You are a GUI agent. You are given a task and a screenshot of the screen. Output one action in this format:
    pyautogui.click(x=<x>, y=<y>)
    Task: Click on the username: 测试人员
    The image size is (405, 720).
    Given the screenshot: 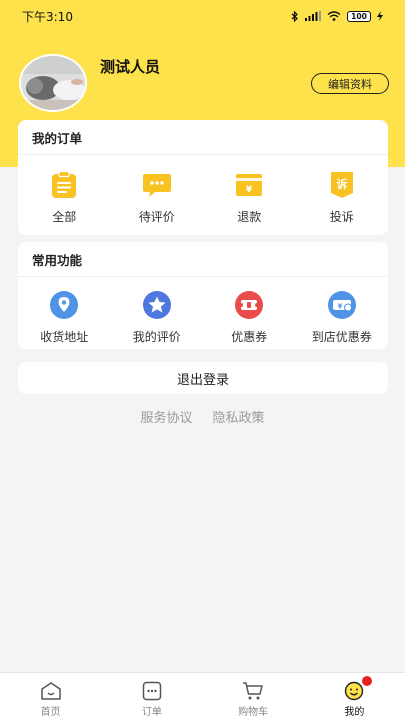 What is the action you would take?
    pyautogui.click(x=130, y=67)
    